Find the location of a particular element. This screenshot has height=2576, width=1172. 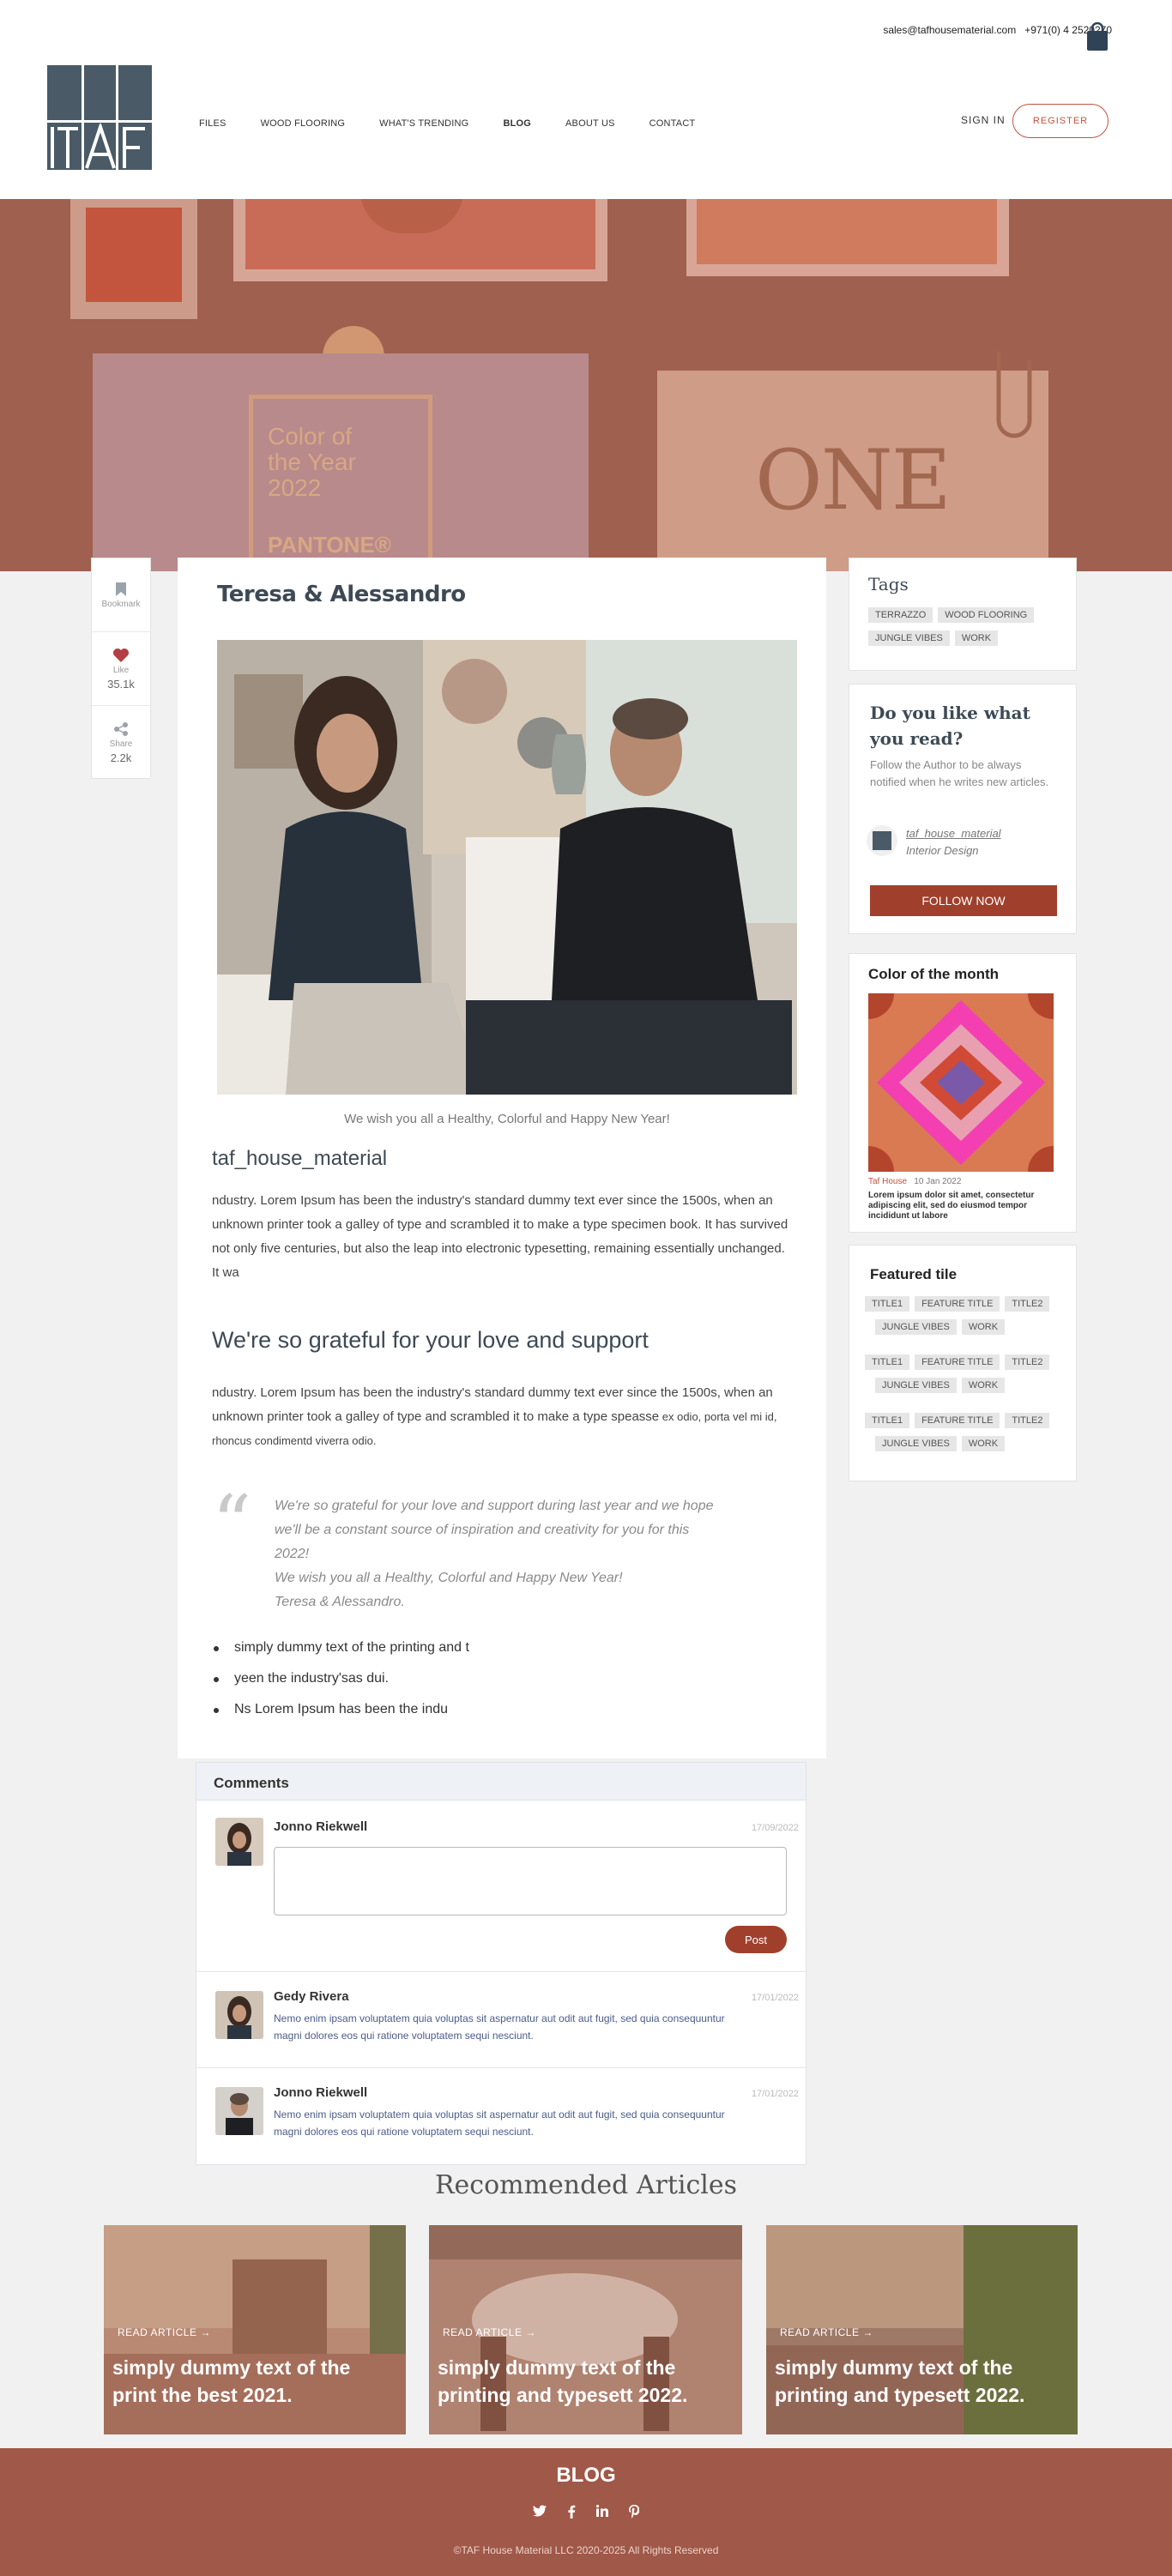

color-of-month-heading: Color of the month is located at coordinates (934, 974).